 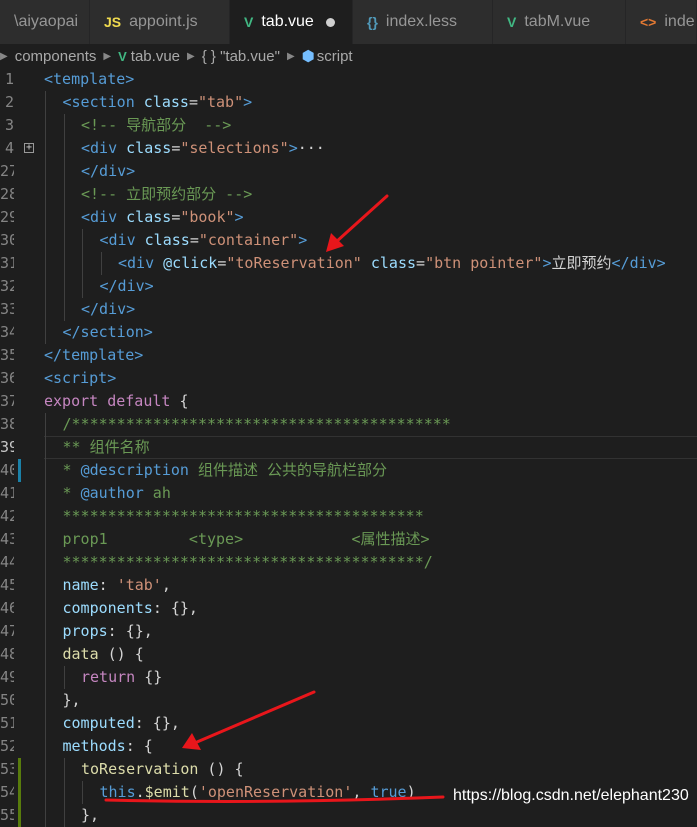 What do you see at coordinates (7, 562) in the screenshot?
I see `line-number: 44` at bounding box center [7, 562].